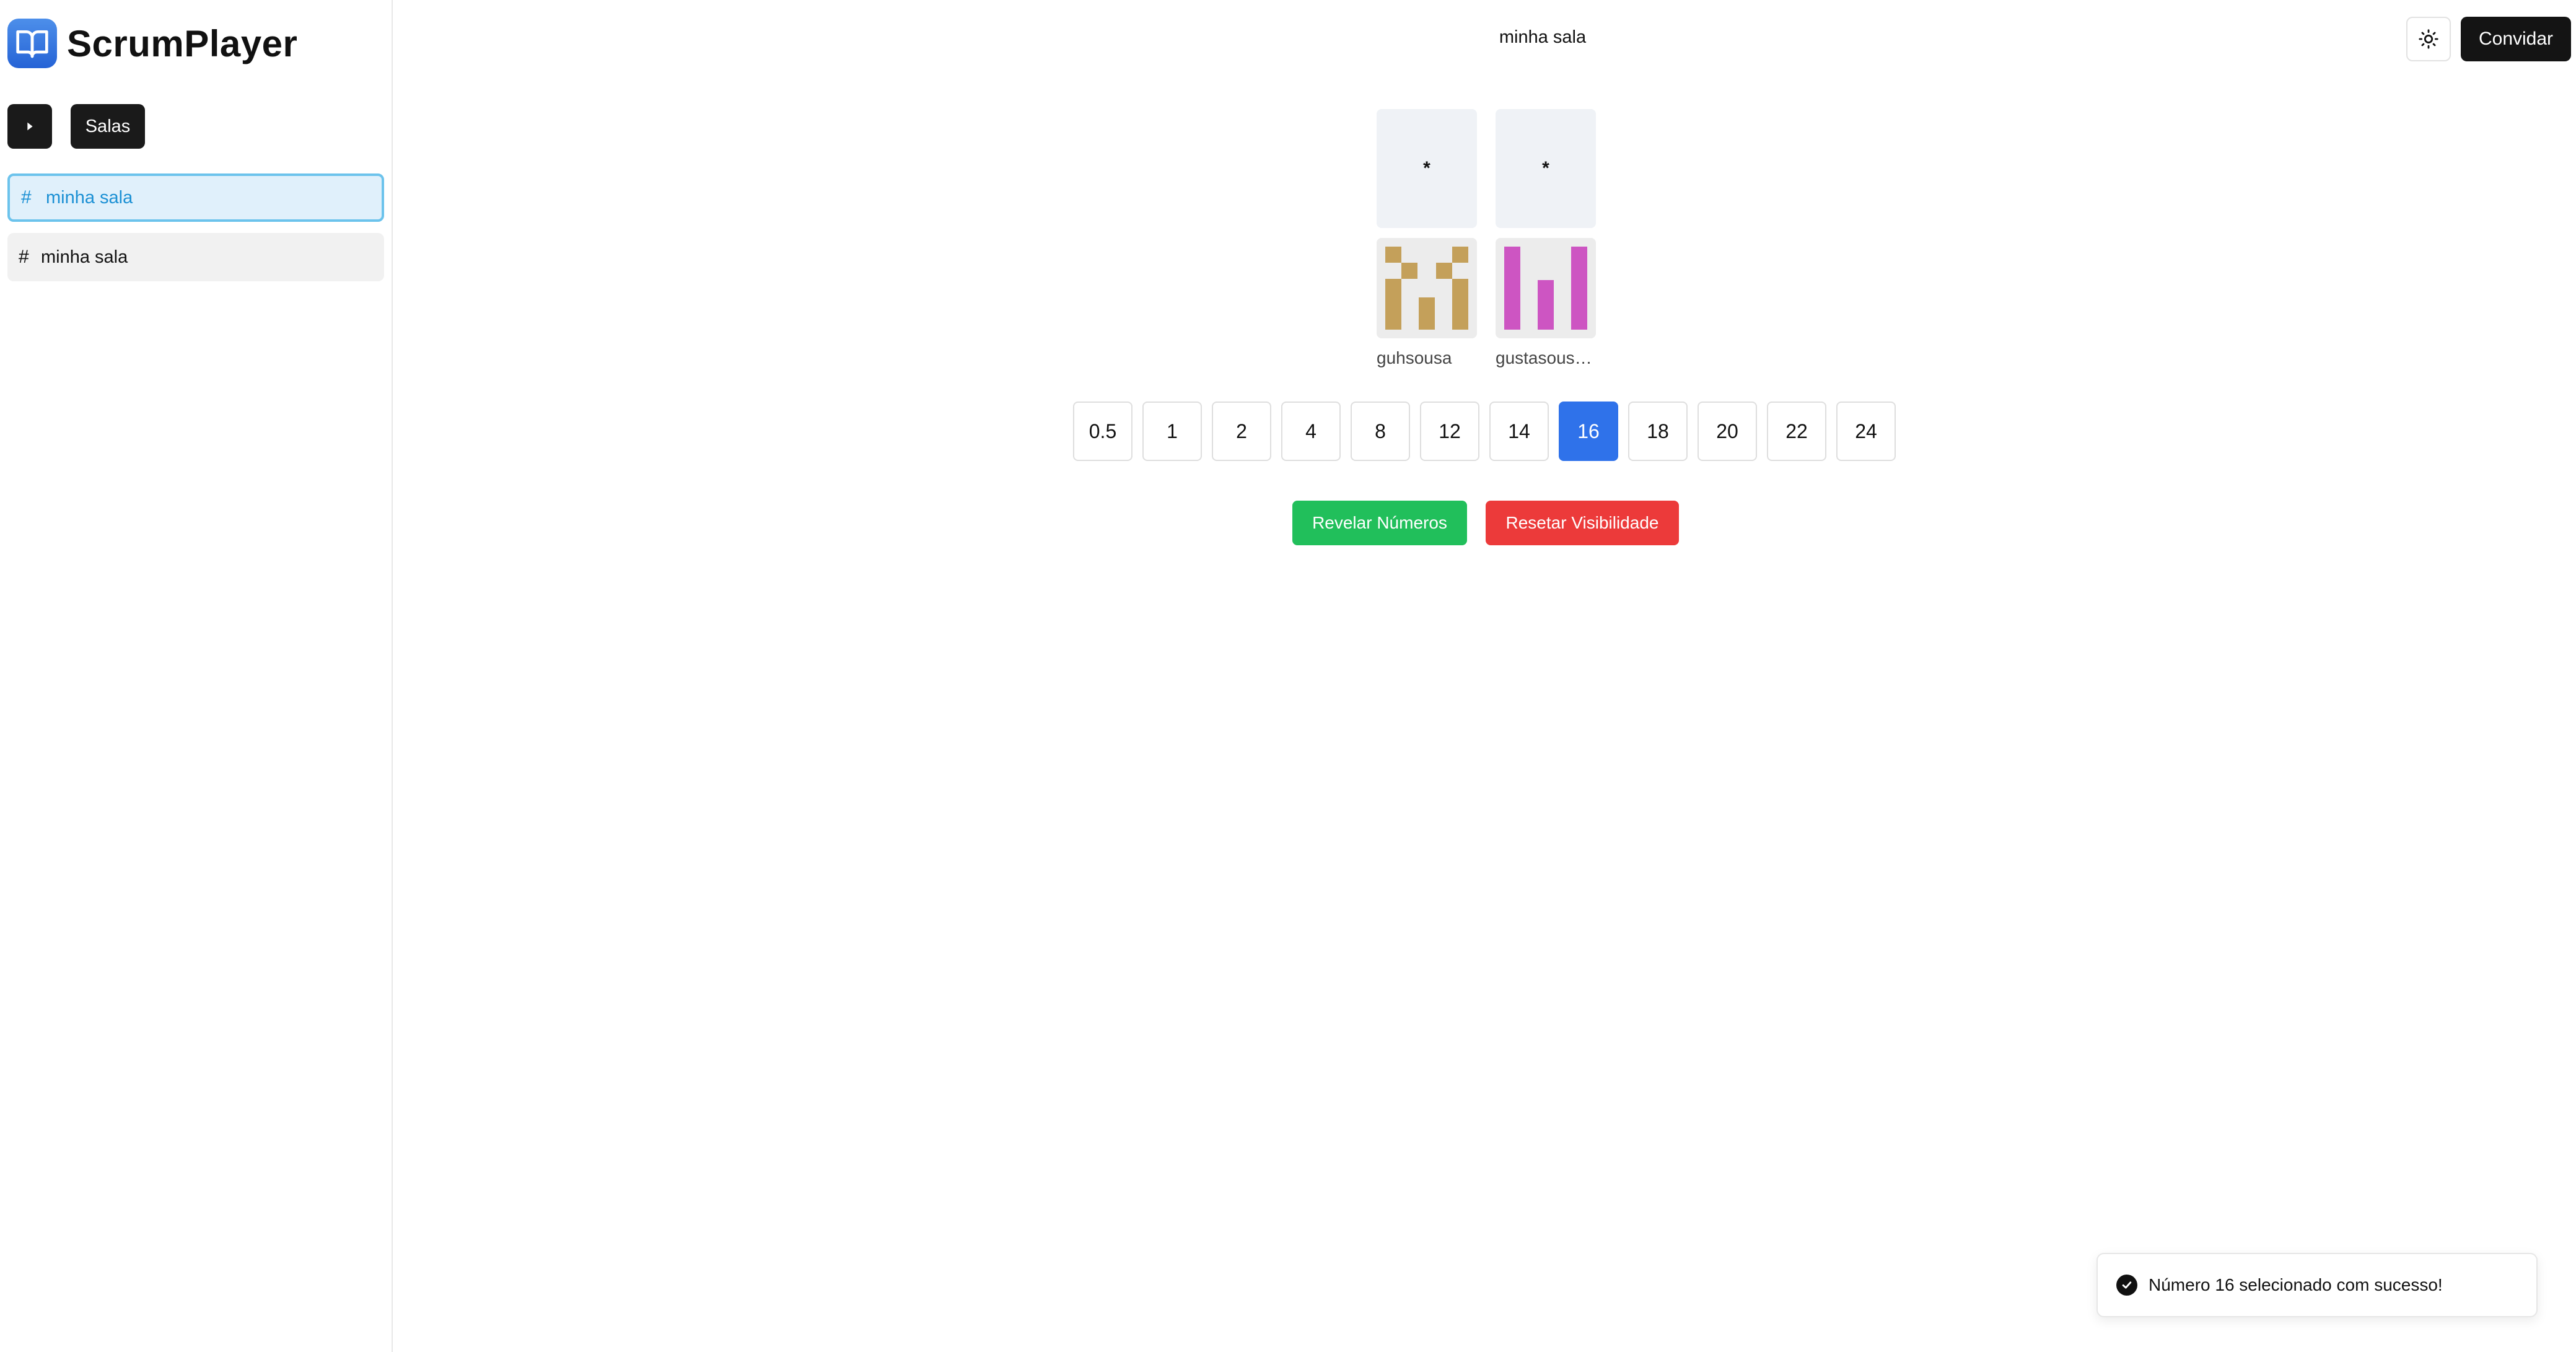 Image resolution: width=2576 pixels, height=1352 pixels. I want to click on sidebar-toggle-button, so click(29, 126).